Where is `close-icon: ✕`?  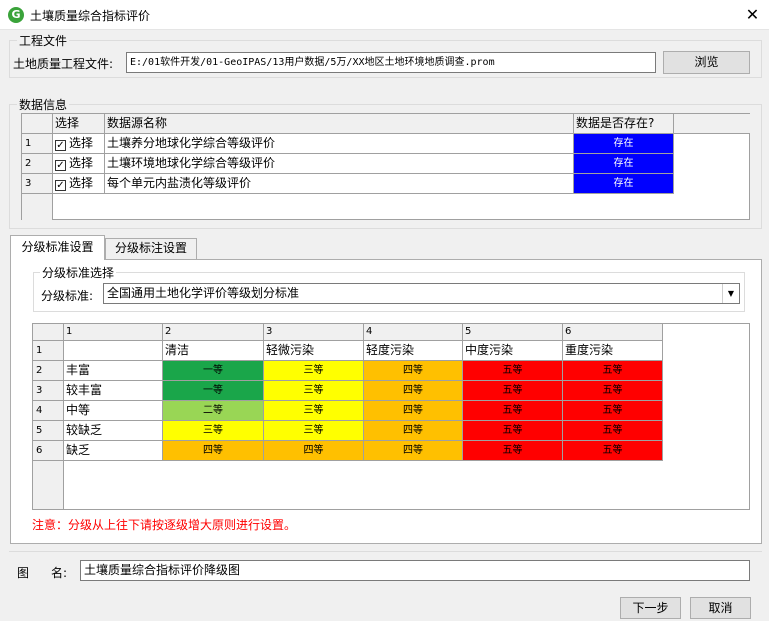
close-icon: ✕ is located at coordinates (752, 15).